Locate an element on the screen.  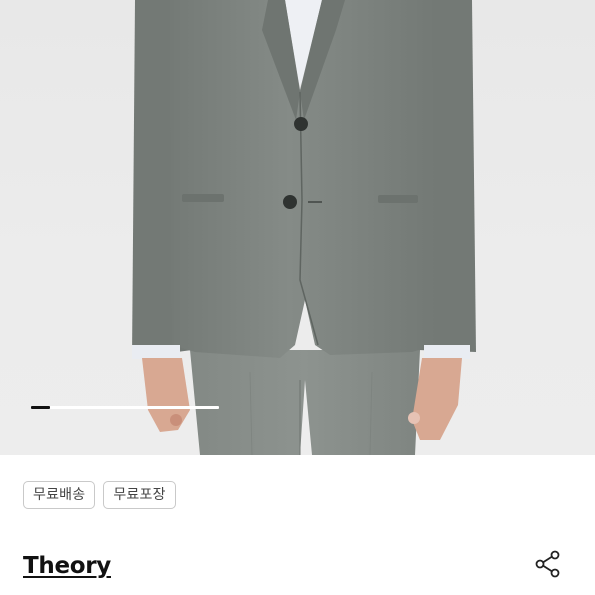
free-gift-wrap-tag: 무료포장 is located at coordinates (139, 495).